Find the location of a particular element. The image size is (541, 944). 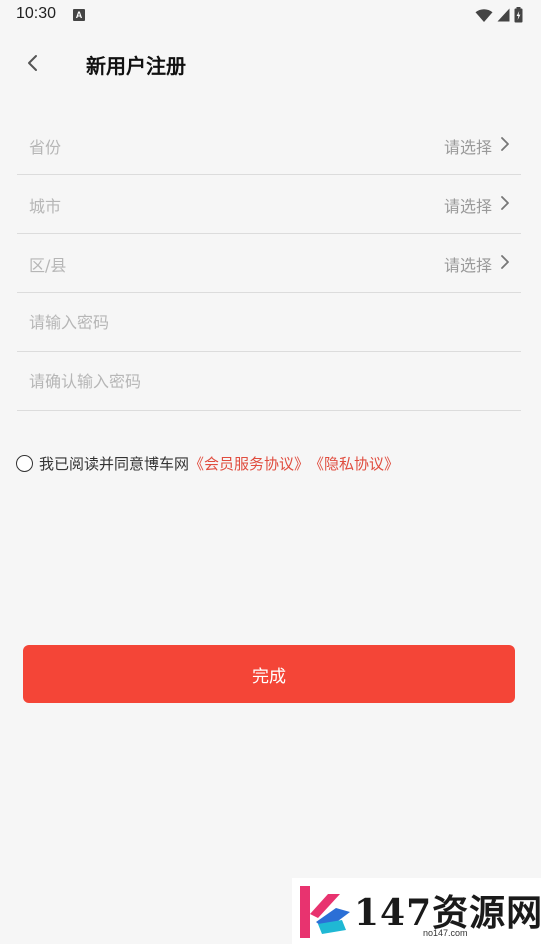

page-title: 新用户注册 is located at coordinates (136, 66).